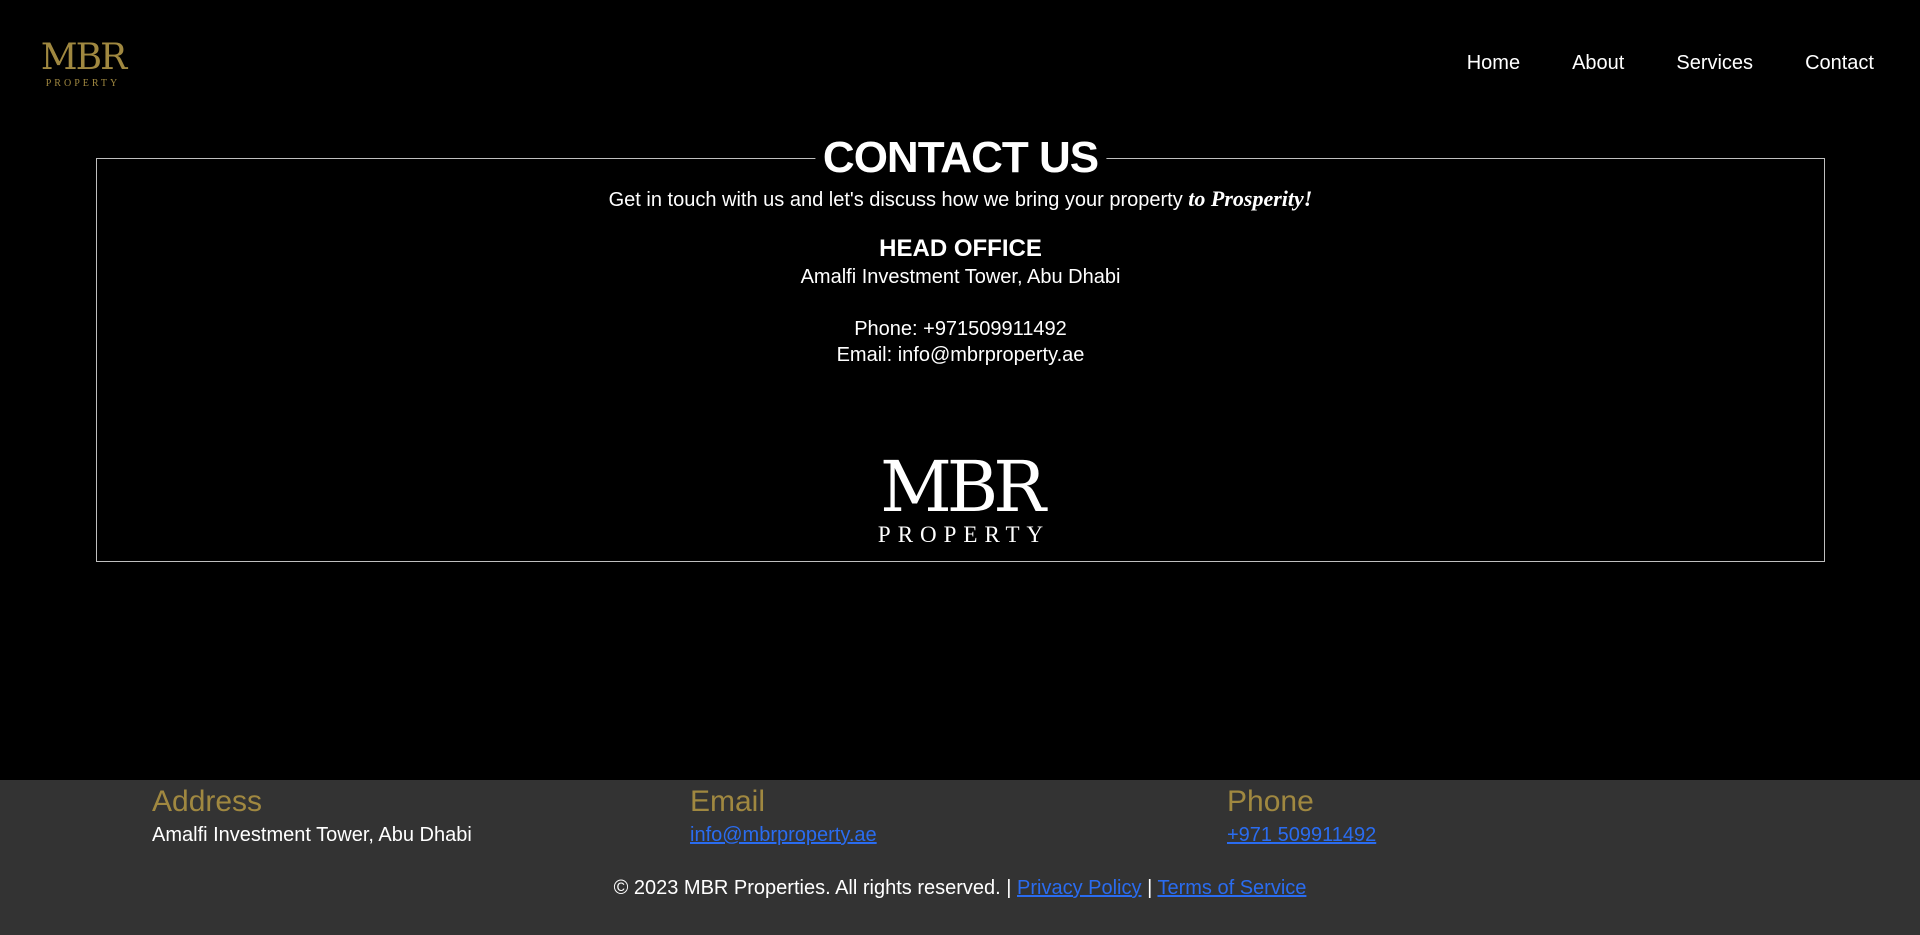  Describe the element at coordinates (960, 62) in the screenshot. I see `site-header: MBR PROPERTY Home About Services Contact` at that location.